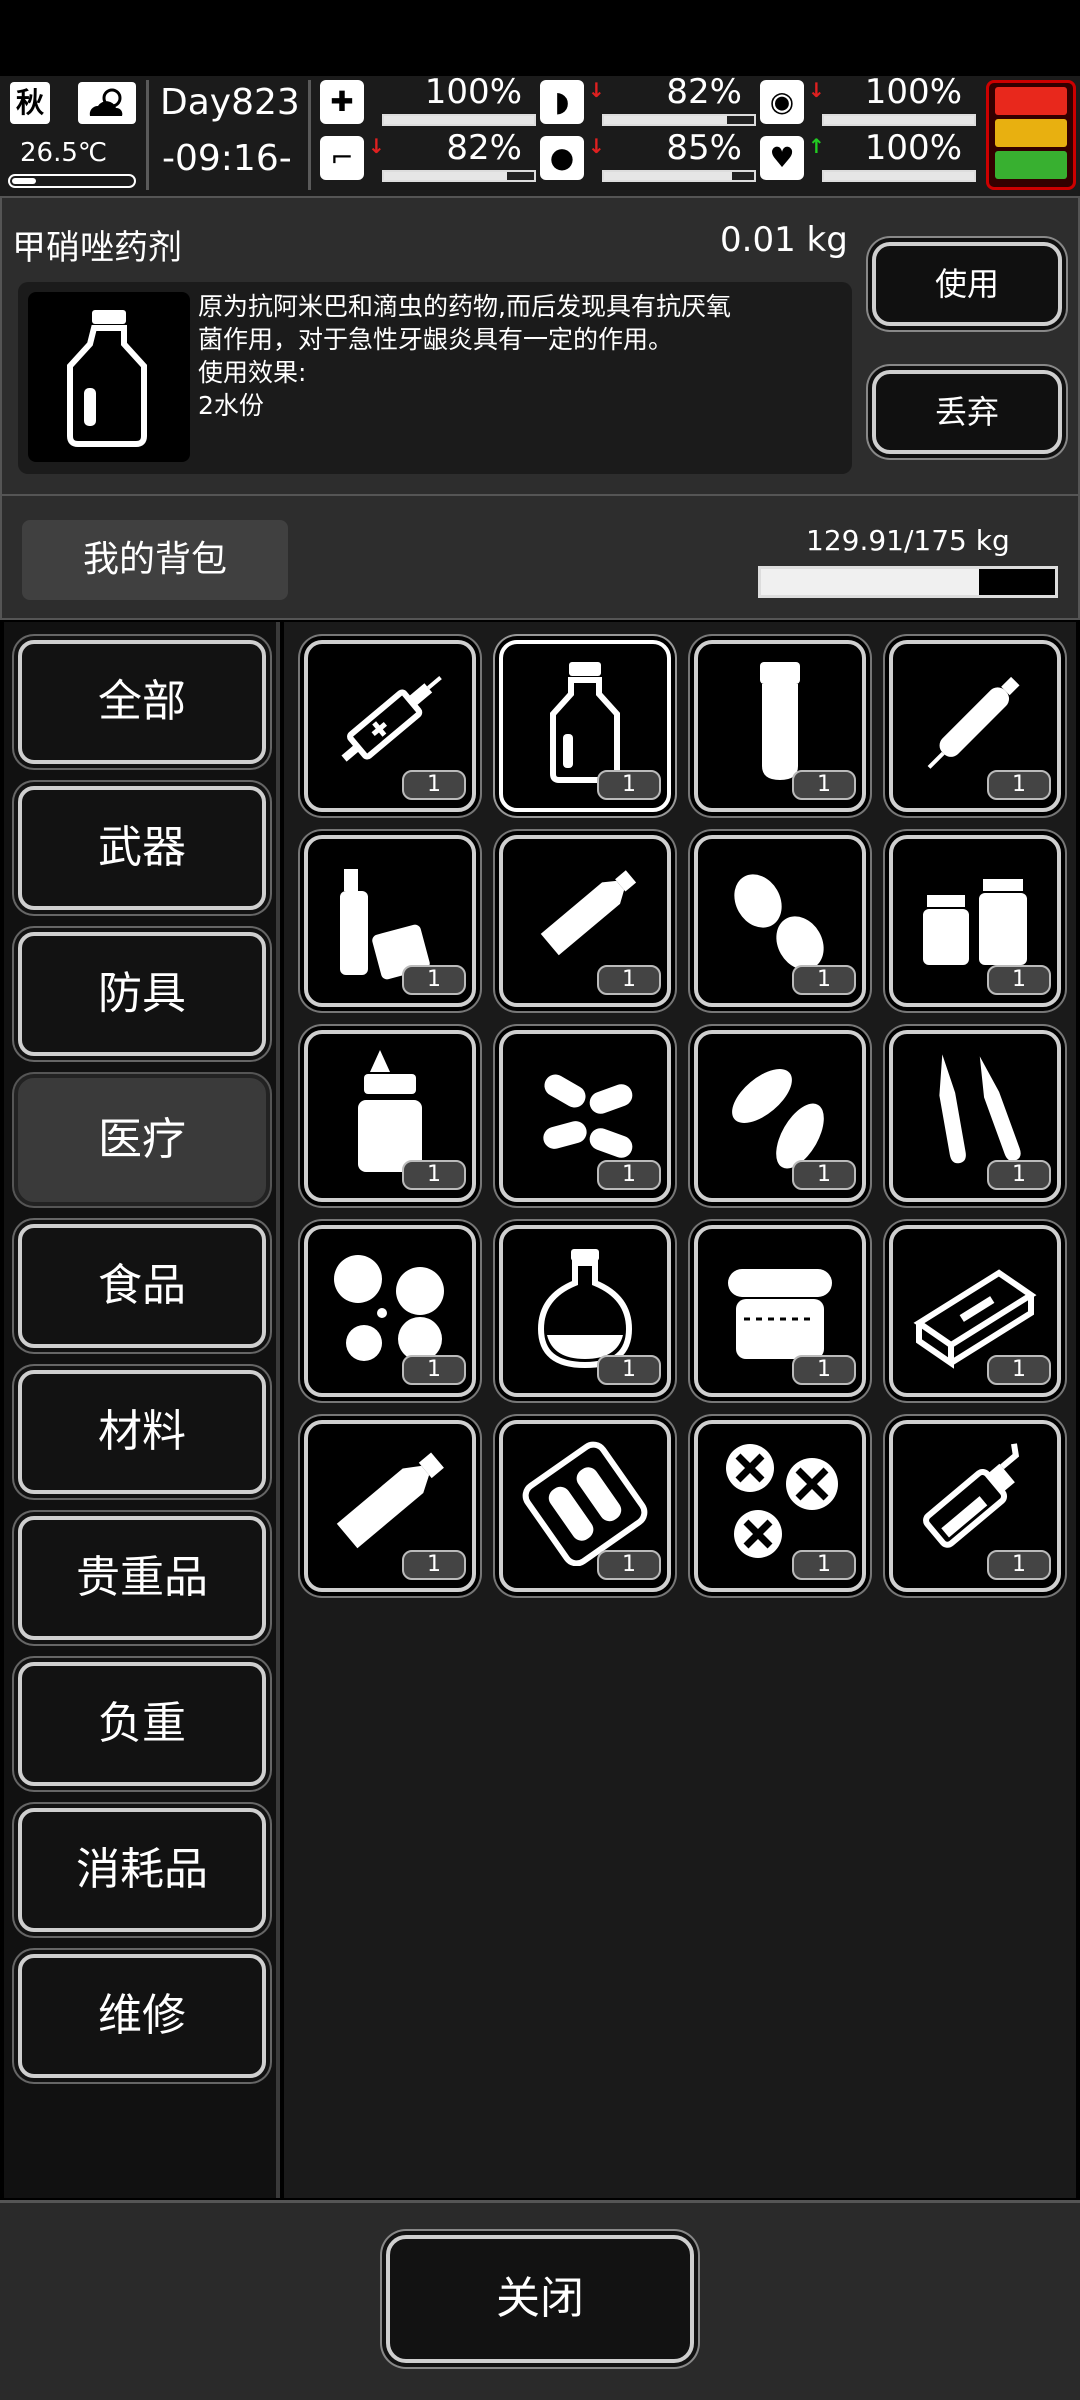 The width and height of the screenshot is (1080, 2400). What do you see at coordinates (142, 1870) in the screenshot?
I see `category-tab: 消耗品` at bounding box center [142, 1870].